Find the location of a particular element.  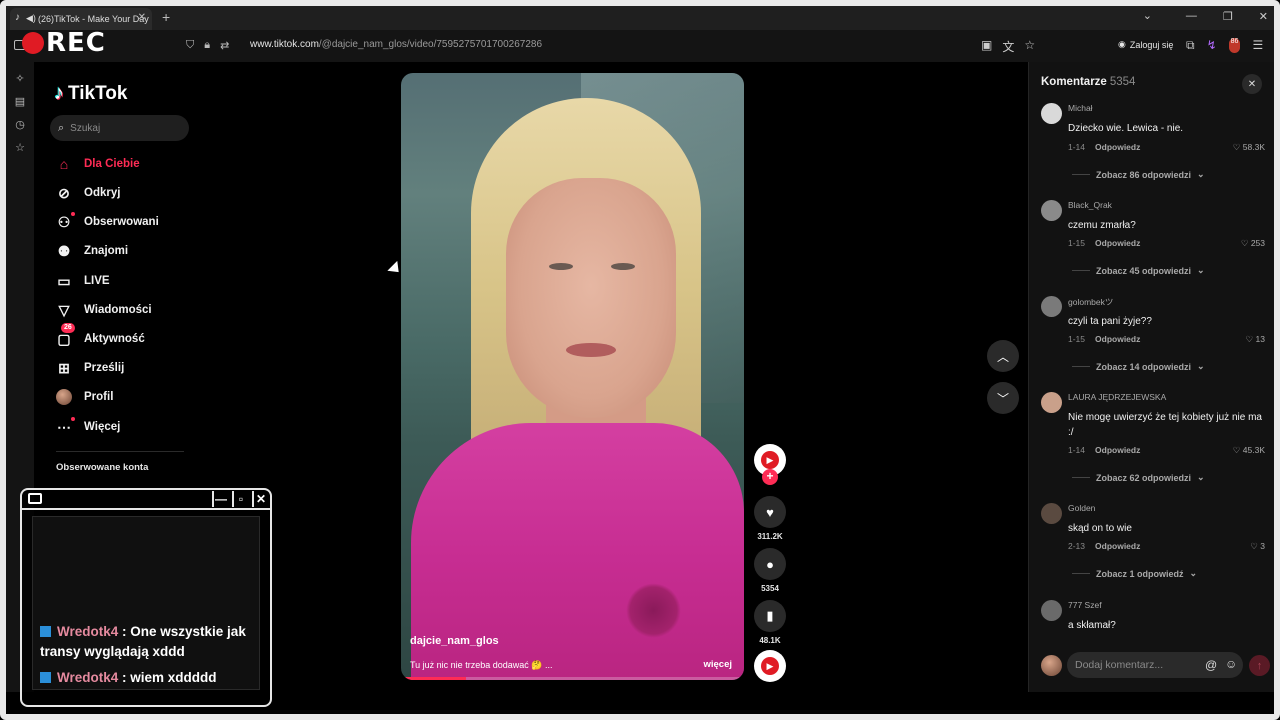

comment-user: LAURA JĘDRZEJEWSKA is located at coordinates (1117, 397).